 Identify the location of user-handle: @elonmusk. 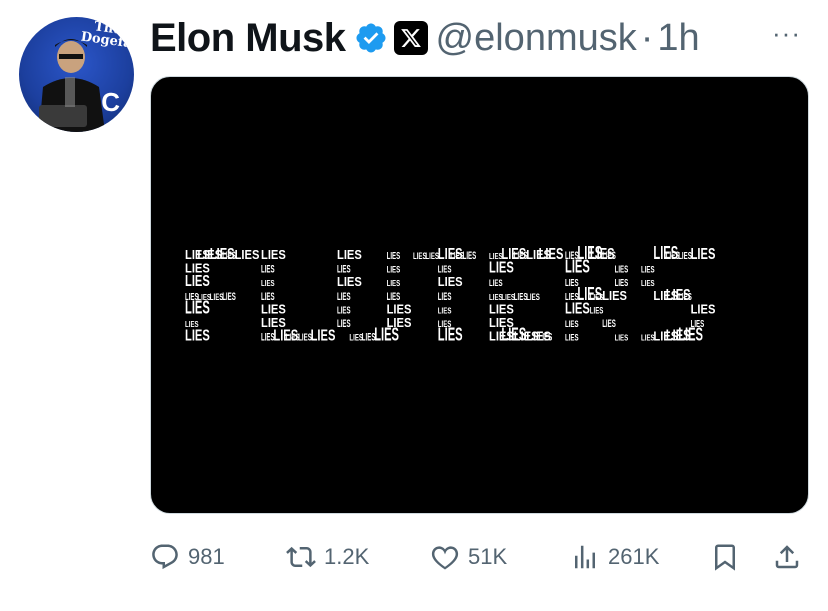
(536, 38).